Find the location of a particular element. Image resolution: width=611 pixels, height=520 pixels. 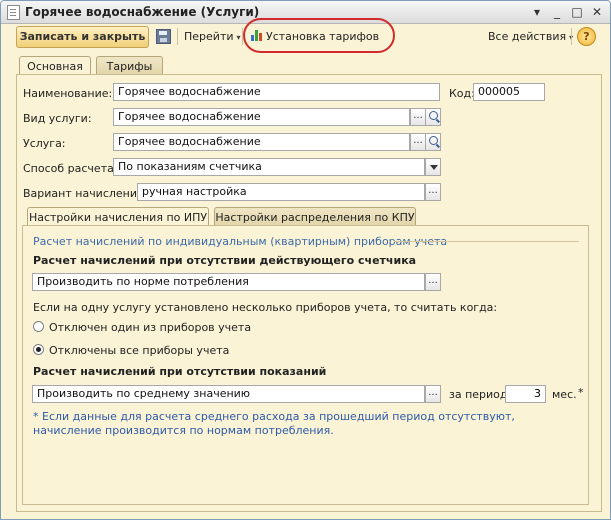

calc-method-dropdown-button is located at coordinates (433, 167).